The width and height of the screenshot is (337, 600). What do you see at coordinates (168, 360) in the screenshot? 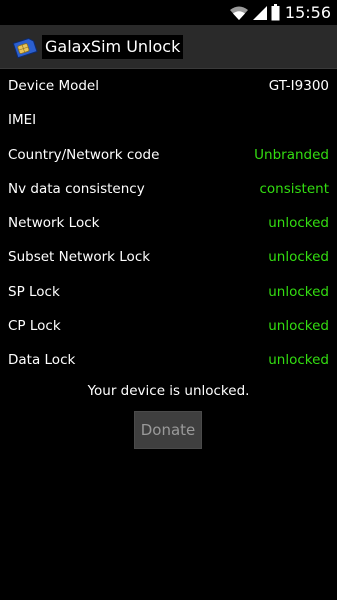
I see `info-row-data-lock: Data Lock unlocked` at bounding box center [168, 360].